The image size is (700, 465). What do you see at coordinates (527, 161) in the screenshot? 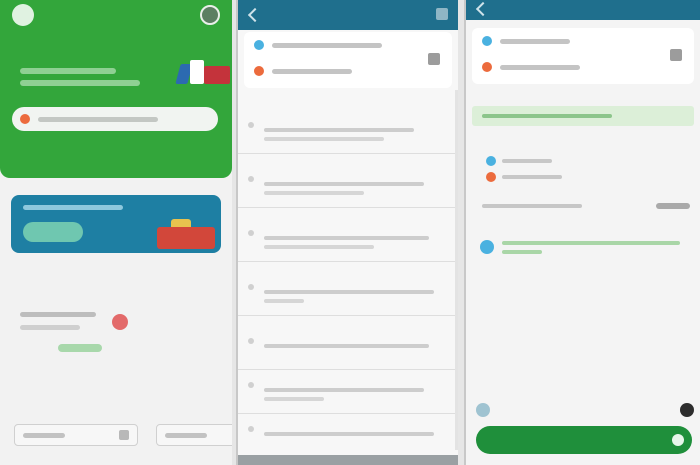
I see `route-pickup-text` at bounding box center [527, 161].